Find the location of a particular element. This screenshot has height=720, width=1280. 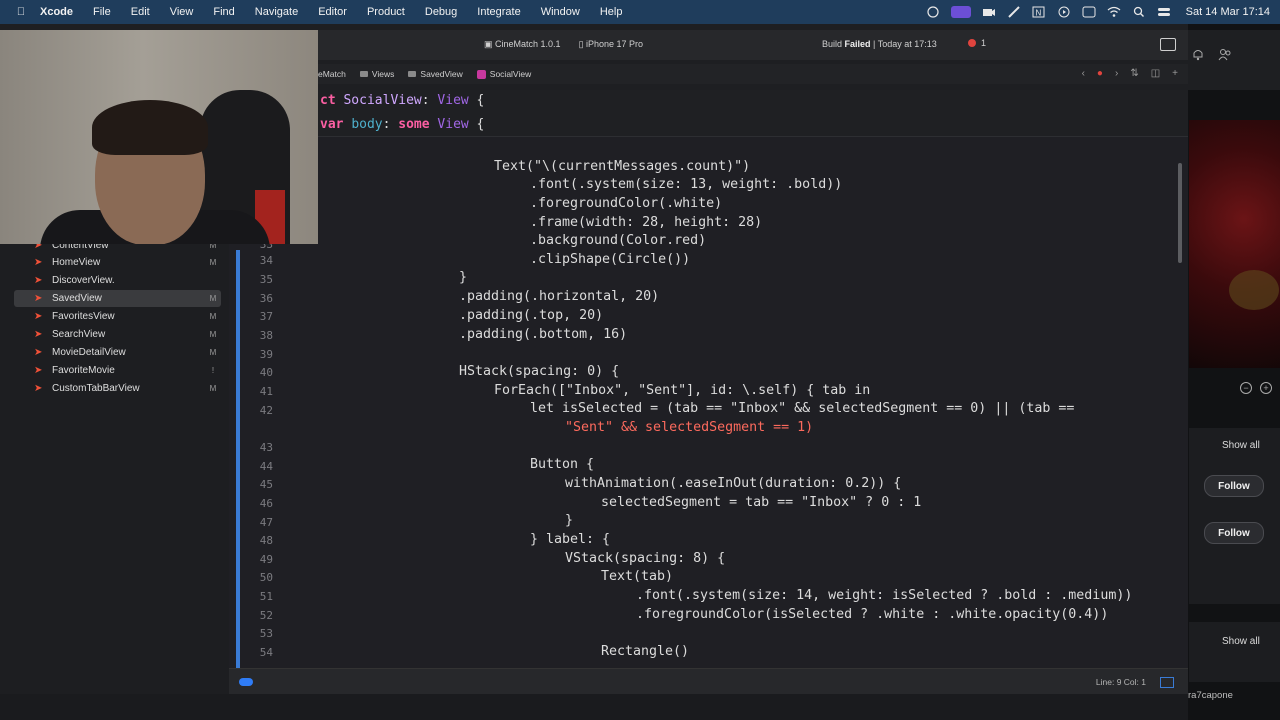

nav-item-favoritemovie: ➤ FavoriteMovie! is located at coordinates (117, 370).